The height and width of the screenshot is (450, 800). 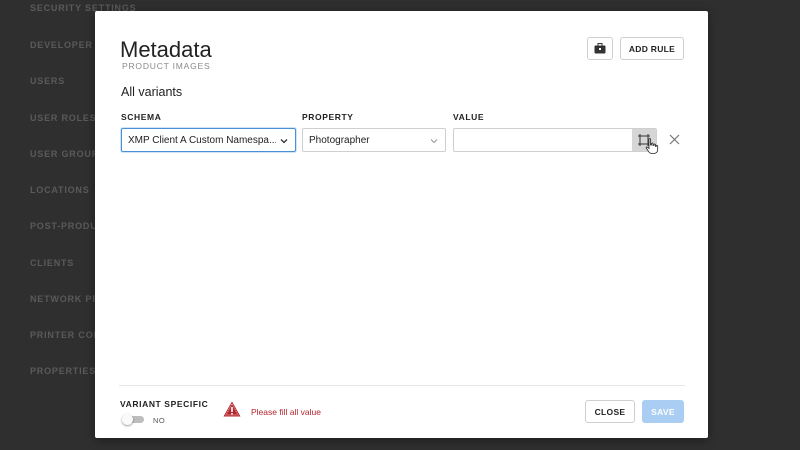 I want to click on modal-title: Metadata, so click(x=166, y=49).